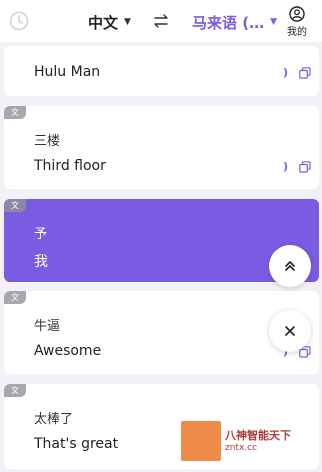 The image size is (322, 472). What do you see at coordinates (297, 32) in the screenshot?
I see `profile-label: 我的` at bounding box center [297, 32].